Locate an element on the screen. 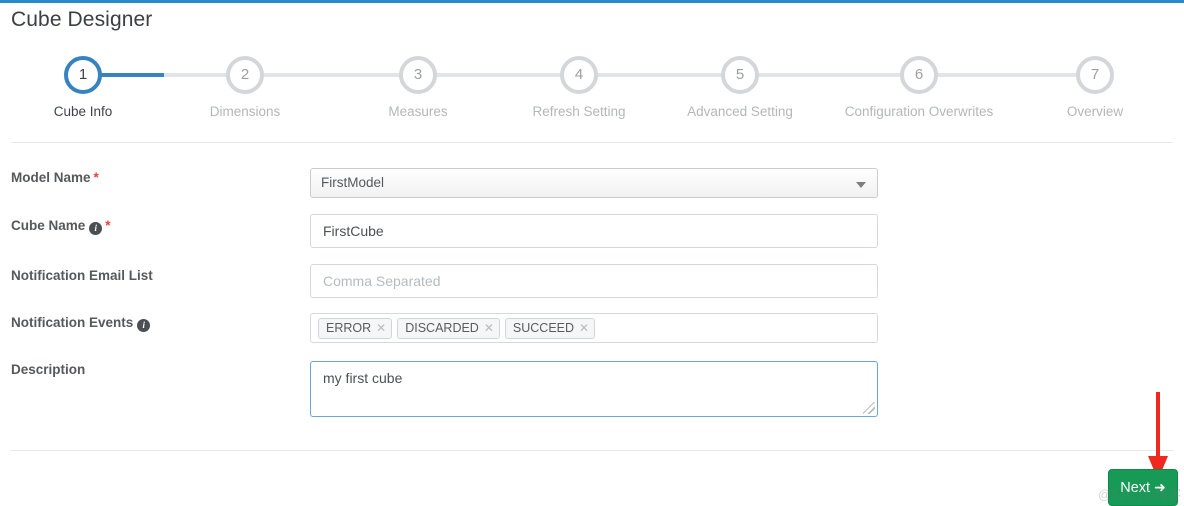  tag-item: ERROR ✕ is located at coordinates (355, 328).